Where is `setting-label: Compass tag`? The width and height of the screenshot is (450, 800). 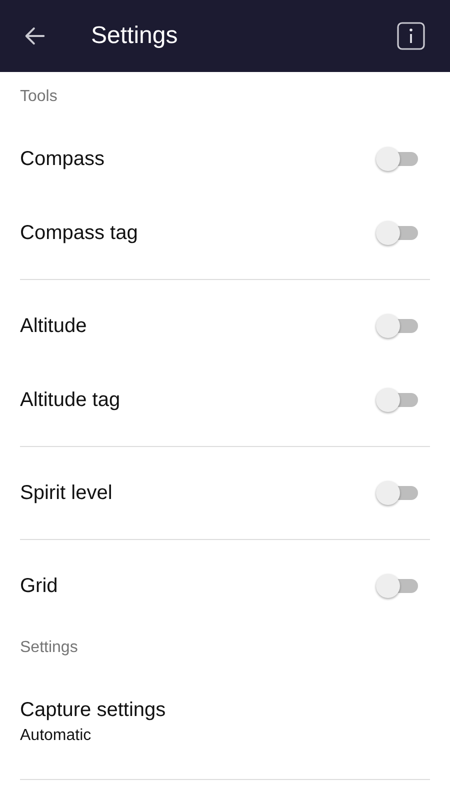 setting-label: Compass tag is located at coordinates (79, 233).